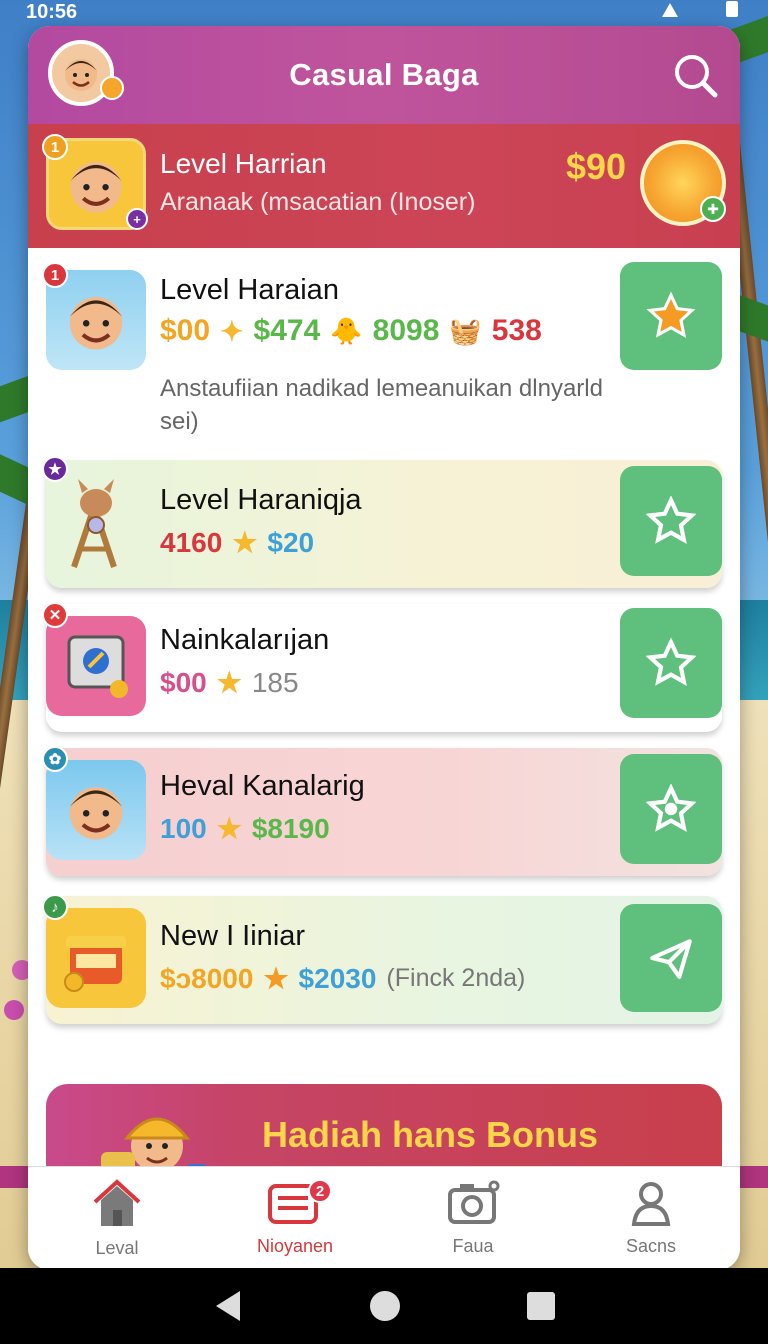  Describe the element at coordinates (465, 330) in the screenshot. I see `basket-icon: 🧺` at that location.